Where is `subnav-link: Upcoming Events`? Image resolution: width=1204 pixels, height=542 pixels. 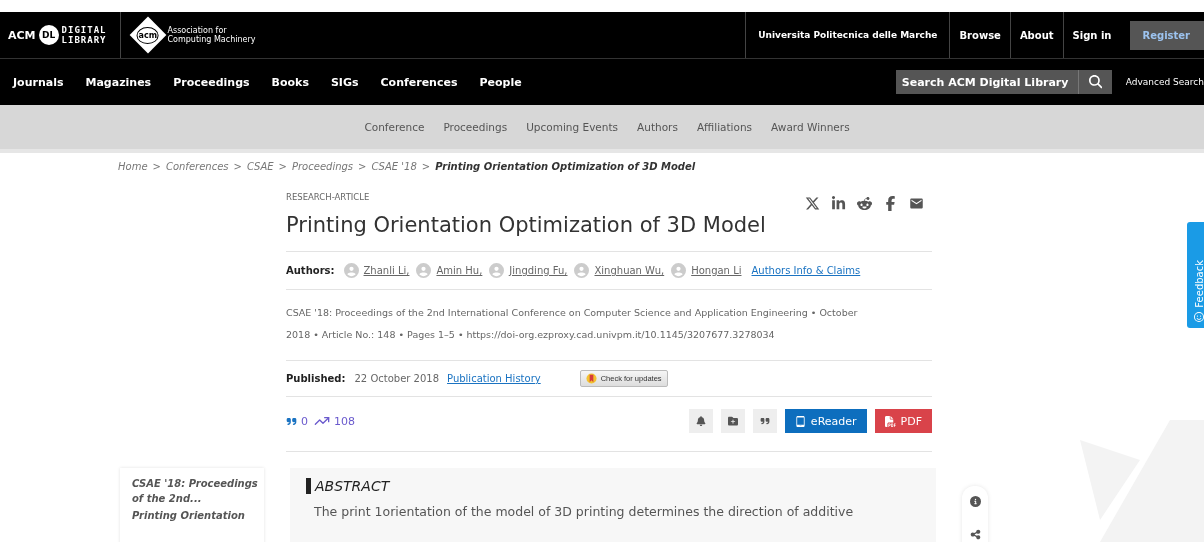 subnav-link: Upcoming Events is located at coordinates (572, 127).